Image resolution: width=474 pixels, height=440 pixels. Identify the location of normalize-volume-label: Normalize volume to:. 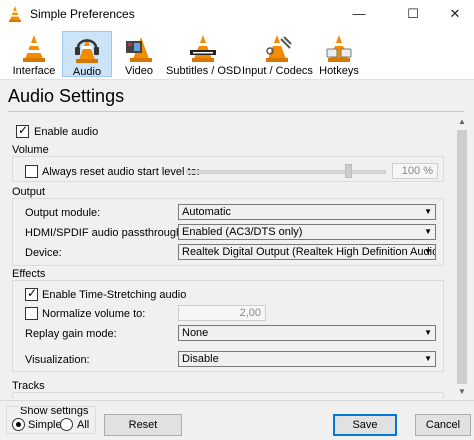
(94, 314).